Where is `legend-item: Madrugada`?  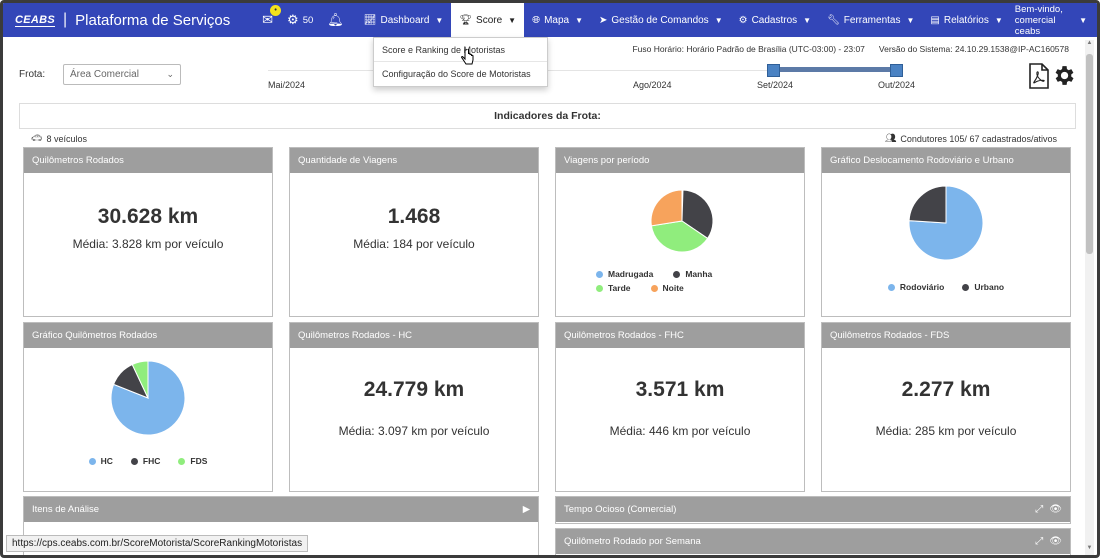 legend-item: Madrugada is located at coordinates (624, 274).